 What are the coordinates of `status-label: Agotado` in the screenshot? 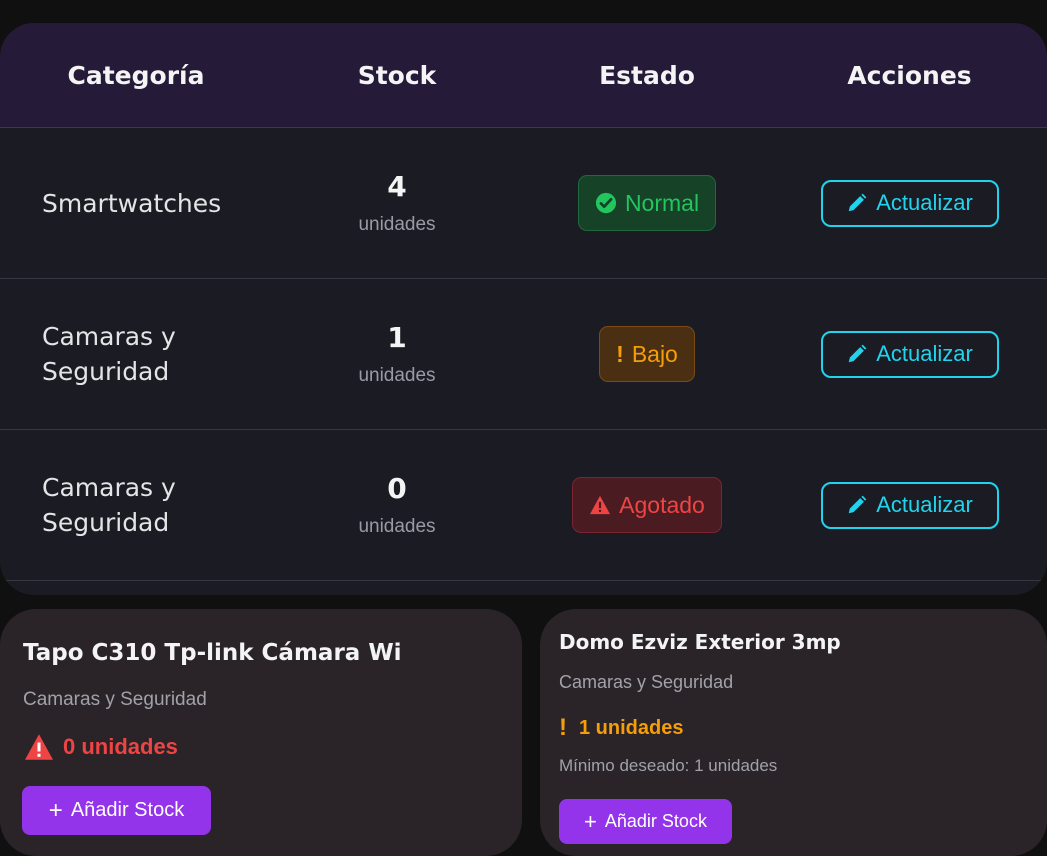 It's located at (662, 504).